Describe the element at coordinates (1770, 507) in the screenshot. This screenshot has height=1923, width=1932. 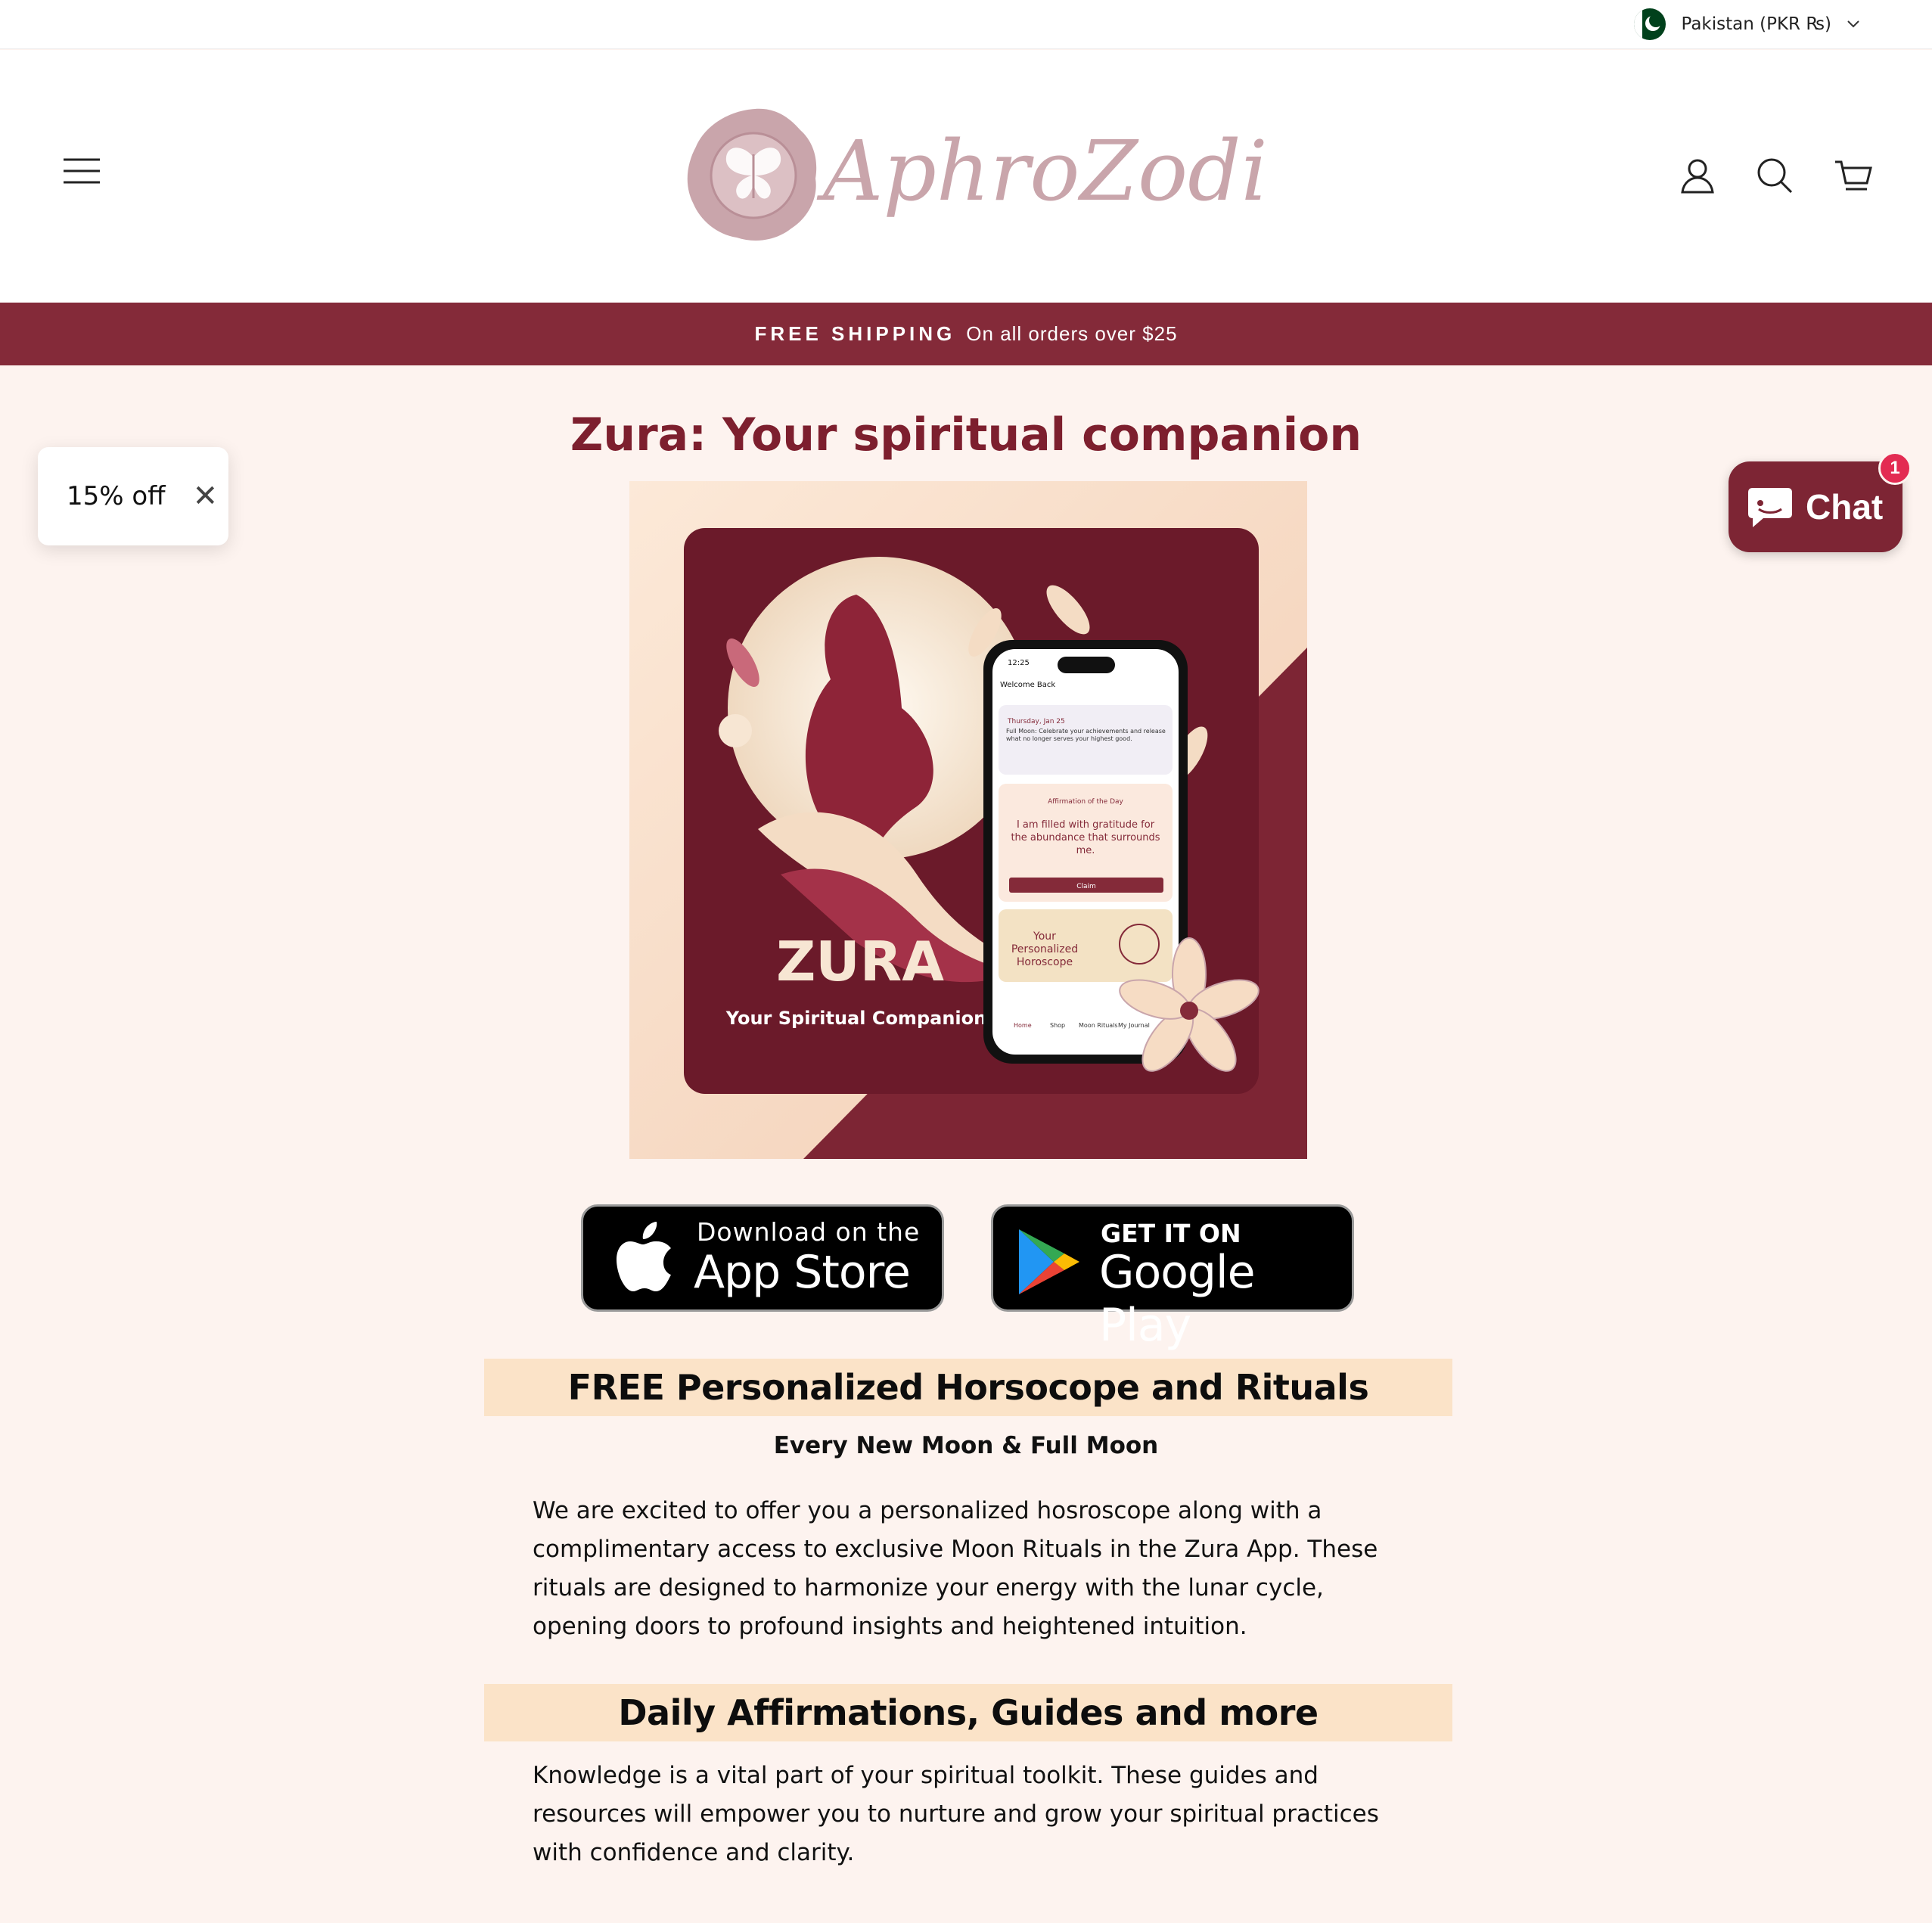
I see `chat-bubble-icon` at that location.